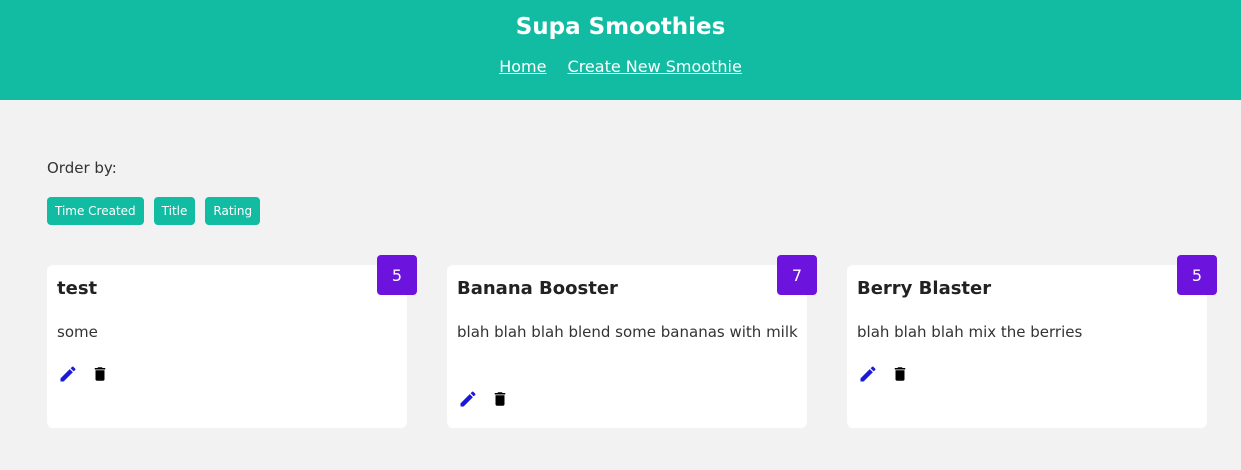 This screenshot has height=470, width=1241. Describe the element at coordinates (924, 288) in the screenshot. I see `smoothie-title: Berry Blaster` at that location.